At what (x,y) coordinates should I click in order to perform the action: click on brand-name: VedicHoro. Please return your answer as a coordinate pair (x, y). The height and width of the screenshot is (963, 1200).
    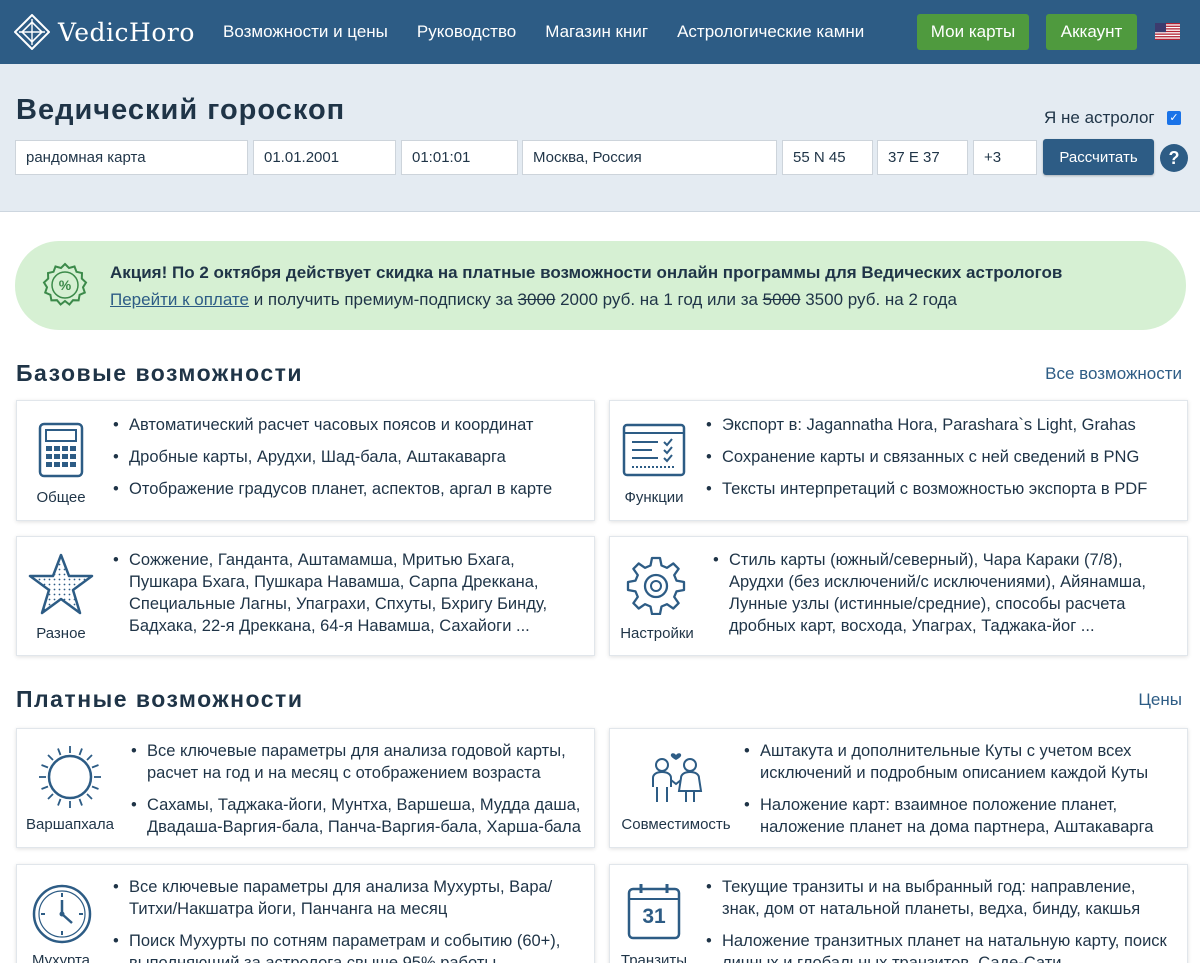
    Looking at the image, I should click on (126, 32).